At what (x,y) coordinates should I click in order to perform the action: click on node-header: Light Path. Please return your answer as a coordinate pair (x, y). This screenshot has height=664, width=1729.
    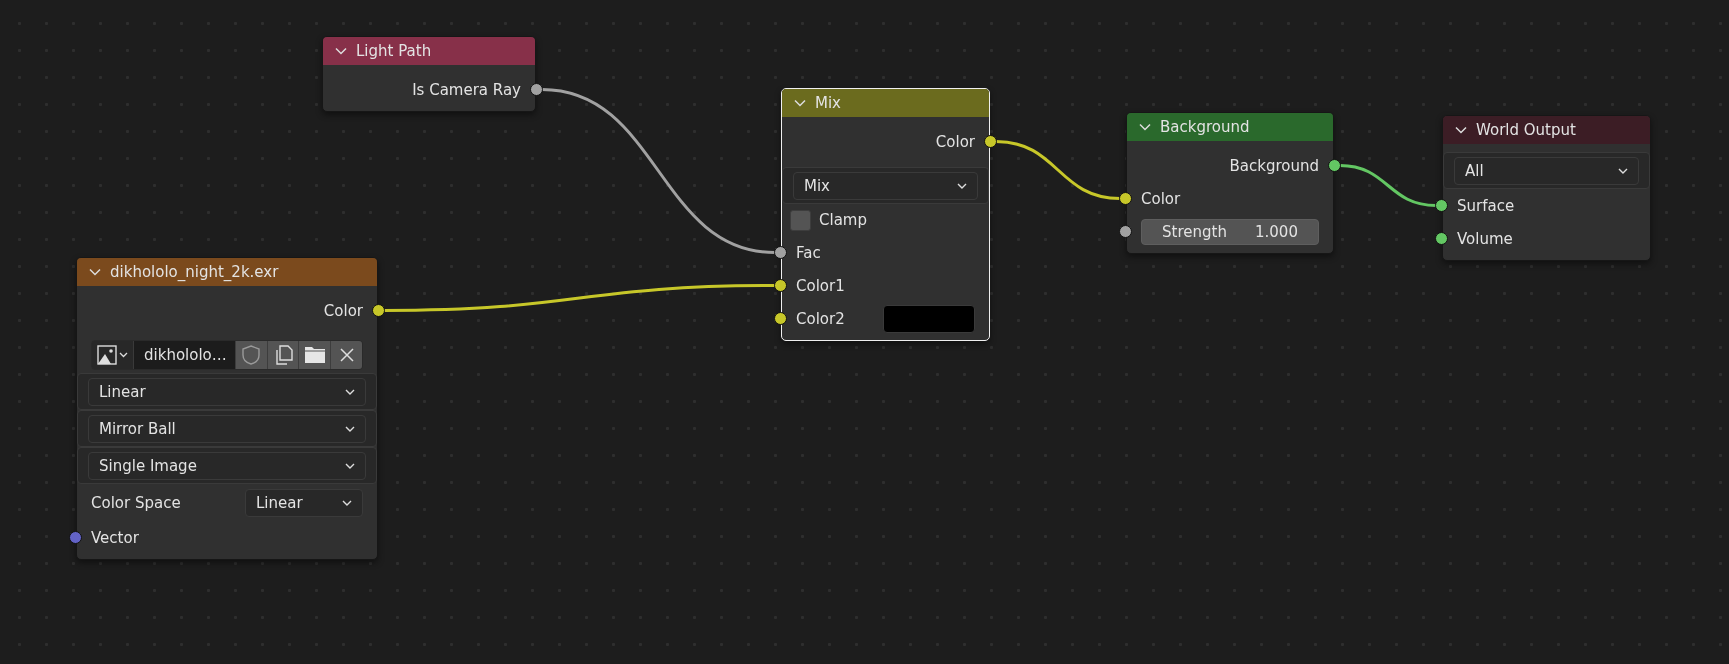
    Looking at the image, I should click on (429, 51).